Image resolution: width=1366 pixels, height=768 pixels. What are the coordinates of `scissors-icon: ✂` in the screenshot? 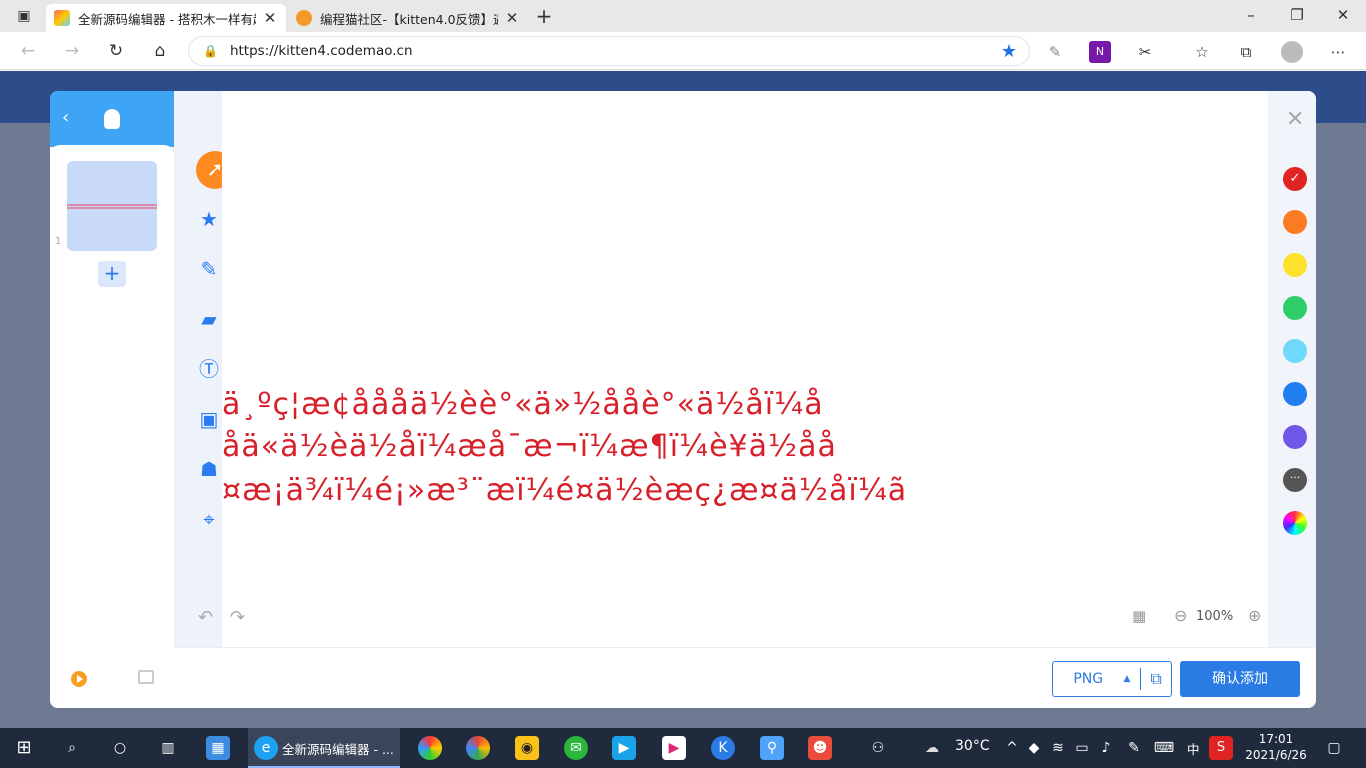 It's located at (1145, 52).